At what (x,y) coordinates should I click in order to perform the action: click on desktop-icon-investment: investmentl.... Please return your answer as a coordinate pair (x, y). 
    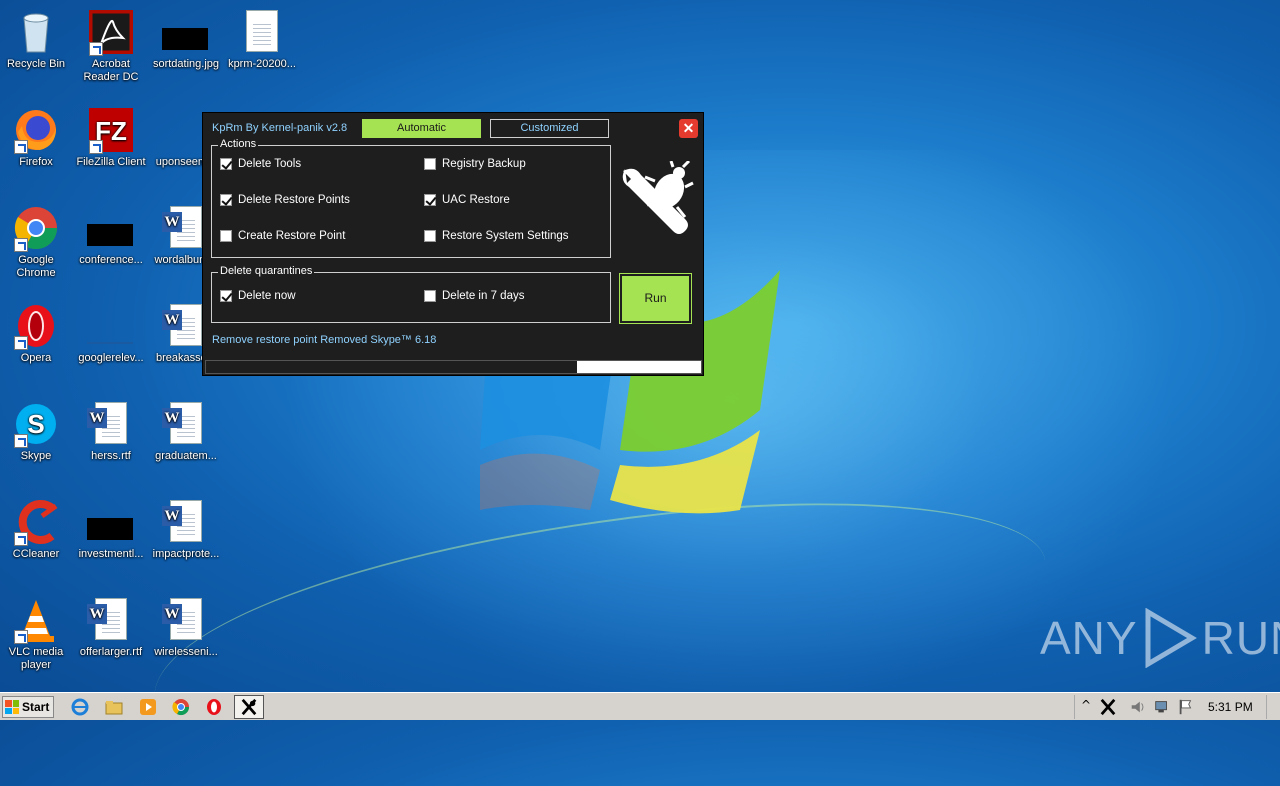
    Looking at the image, I should click on (111, 529).